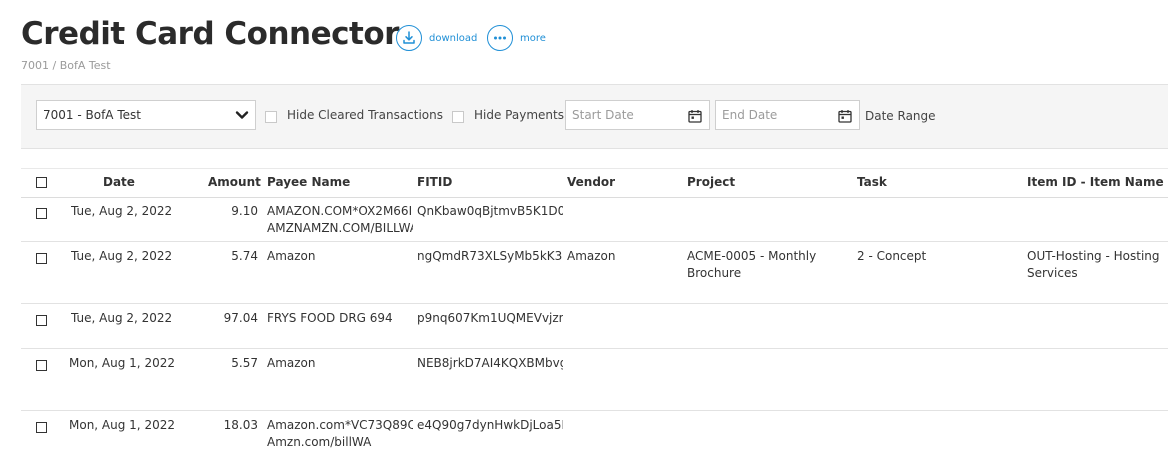  Describe the element at coordinates (892, 256) in the screenshot. I see `row-task: 2 - Concept` at that location.